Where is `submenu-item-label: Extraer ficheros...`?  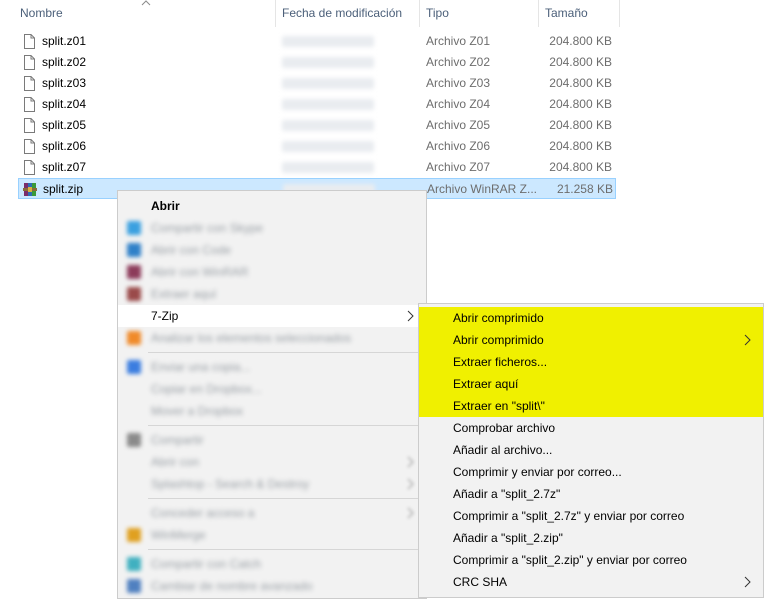
submenu-item-label: Extraer ficheros... is located at coordinates (500, 362).